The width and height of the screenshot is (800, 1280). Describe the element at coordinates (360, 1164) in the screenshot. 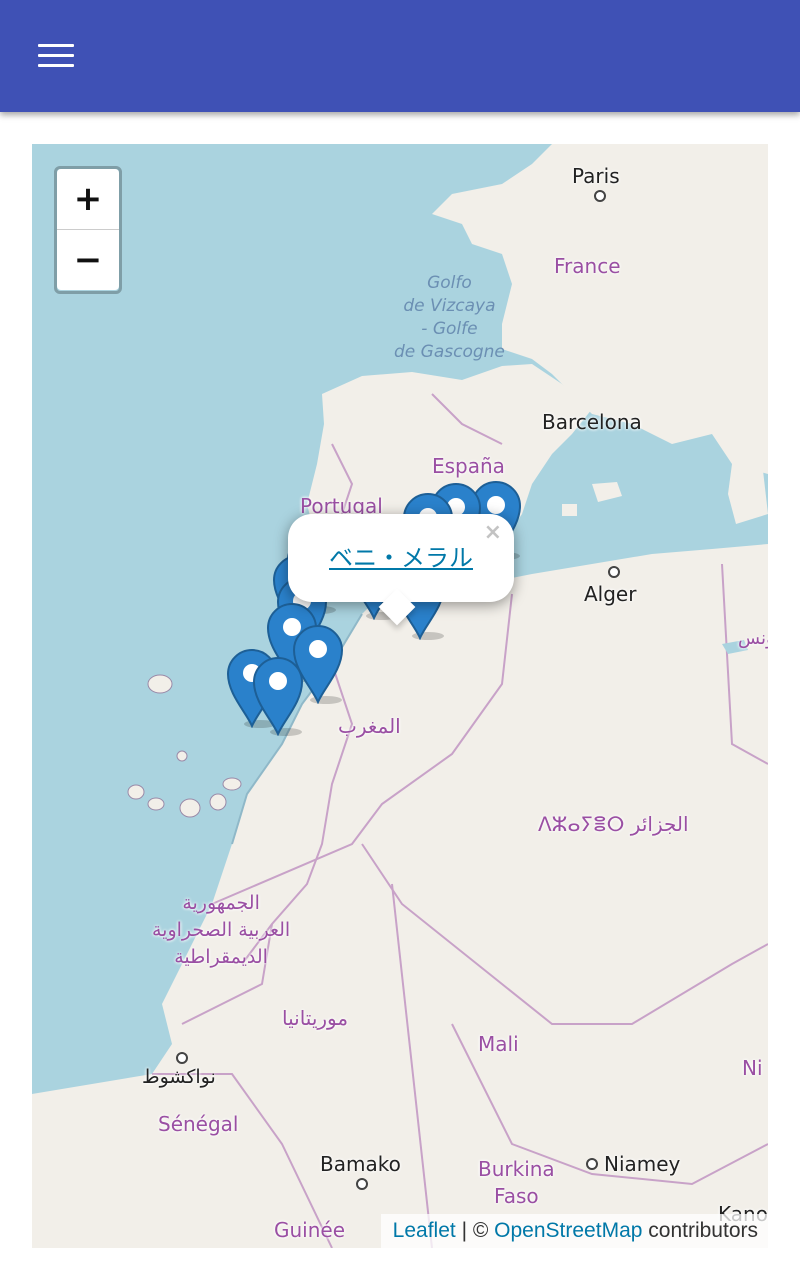

I see `label-bamako: Bamako` at that location.